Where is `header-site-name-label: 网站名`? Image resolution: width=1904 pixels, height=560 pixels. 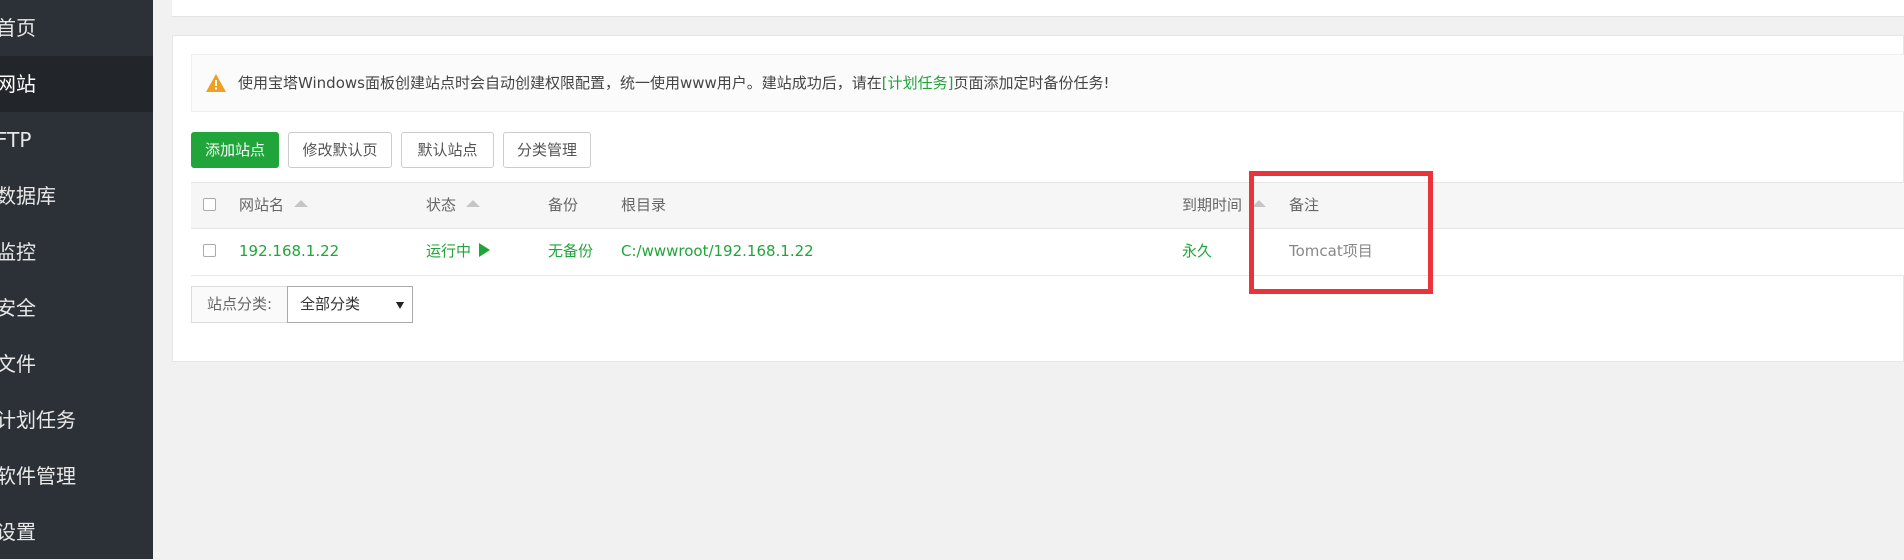
header-site-name-label: 网站名 is located at coordinates (262, 205).